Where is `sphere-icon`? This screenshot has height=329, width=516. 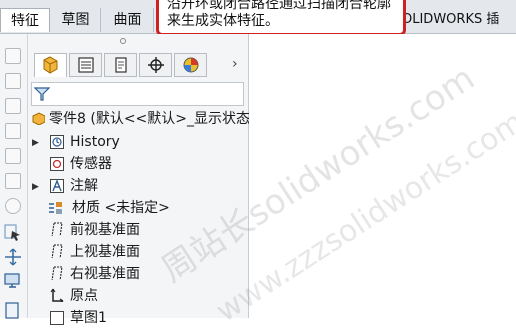 sphere-icon is located at coordinates (13, 206).